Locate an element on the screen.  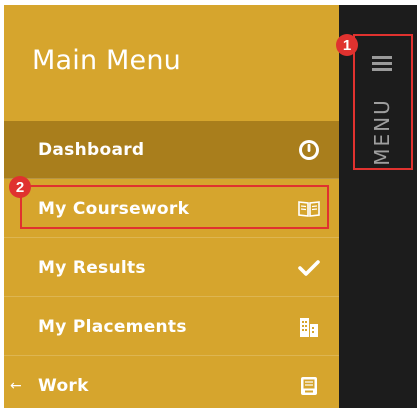
menu-item-my-placements: My Placements is located at coordinates (171, 327).